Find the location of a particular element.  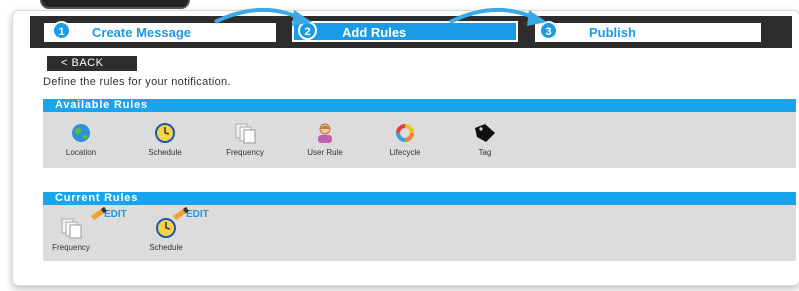

wizard-bar: 1 Create Message 2 Add Rules 3 Publish is located at coordinates (411, 28).